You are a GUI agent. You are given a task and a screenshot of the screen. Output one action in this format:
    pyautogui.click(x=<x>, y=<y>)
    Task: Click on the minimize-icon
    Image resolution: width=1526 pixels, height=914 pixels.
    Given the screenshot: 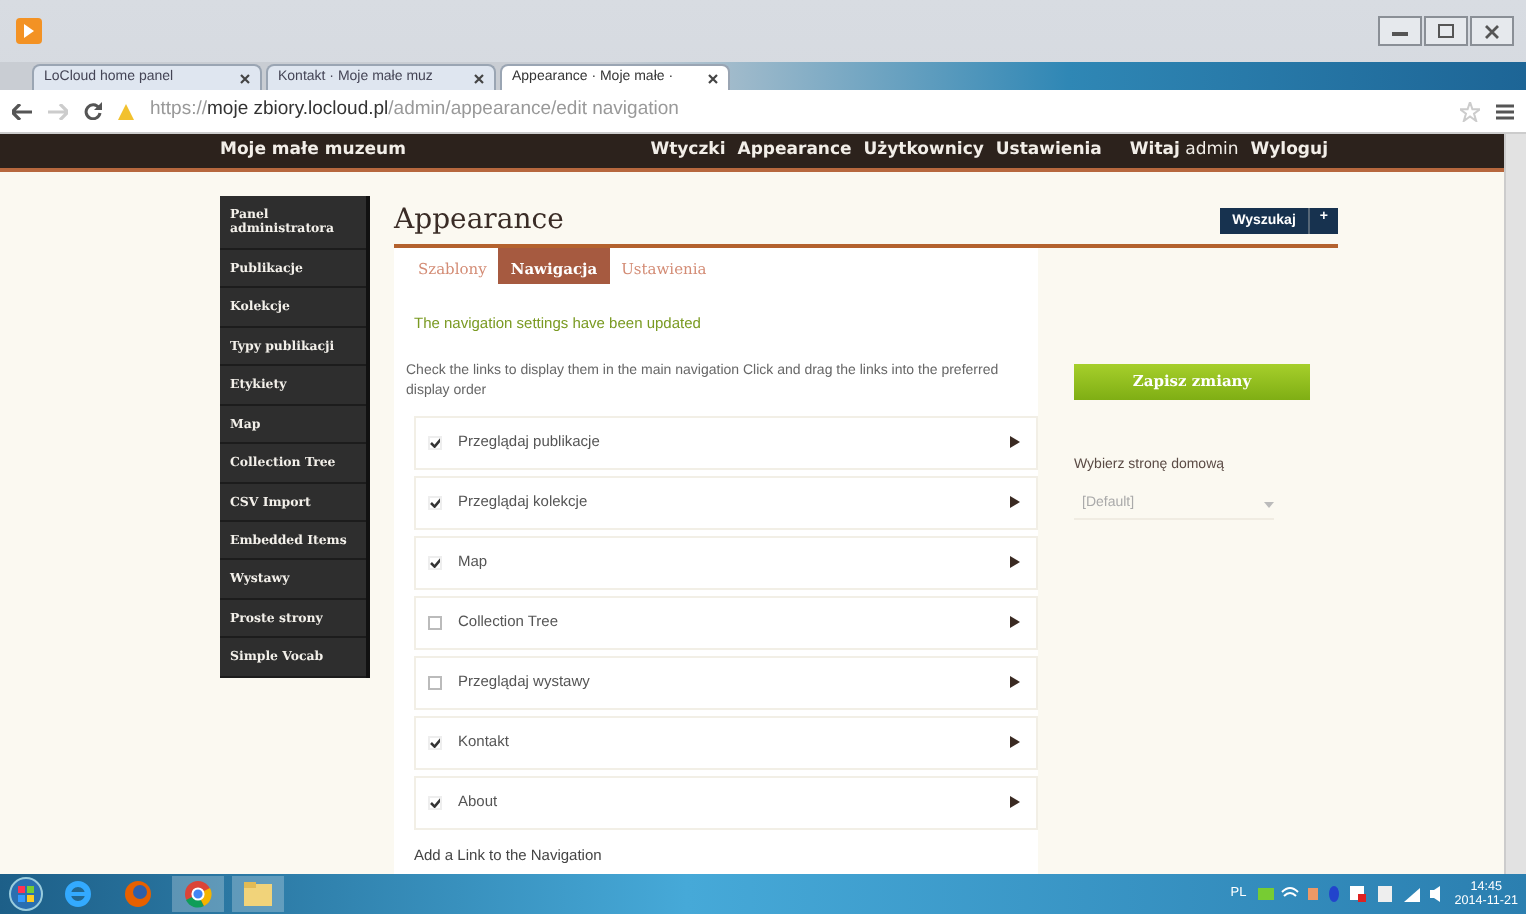 What is the action you would take?
    pyautogui.click(x=1400, y=31)
    